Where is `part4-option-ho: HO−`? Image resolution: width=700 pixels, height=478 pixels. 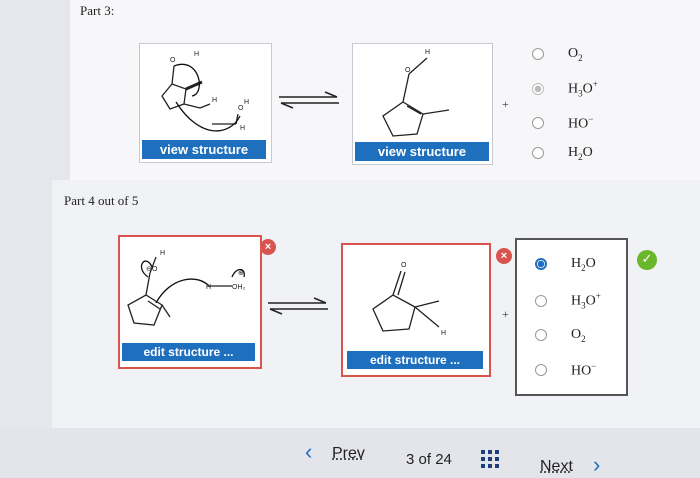 part4-option-ho: HO− is located at coordinates (565, 370).